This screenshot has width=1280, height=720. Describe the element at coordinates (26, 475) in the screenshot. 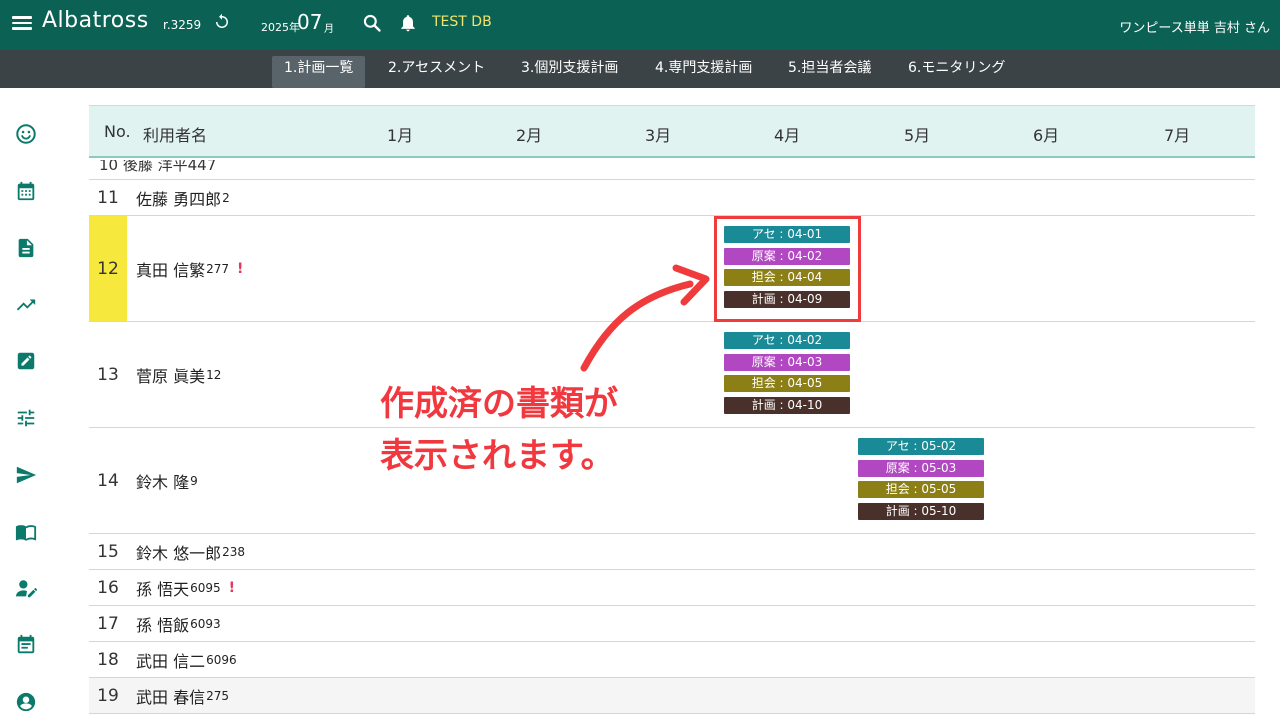

I see `send-icon` at that location.